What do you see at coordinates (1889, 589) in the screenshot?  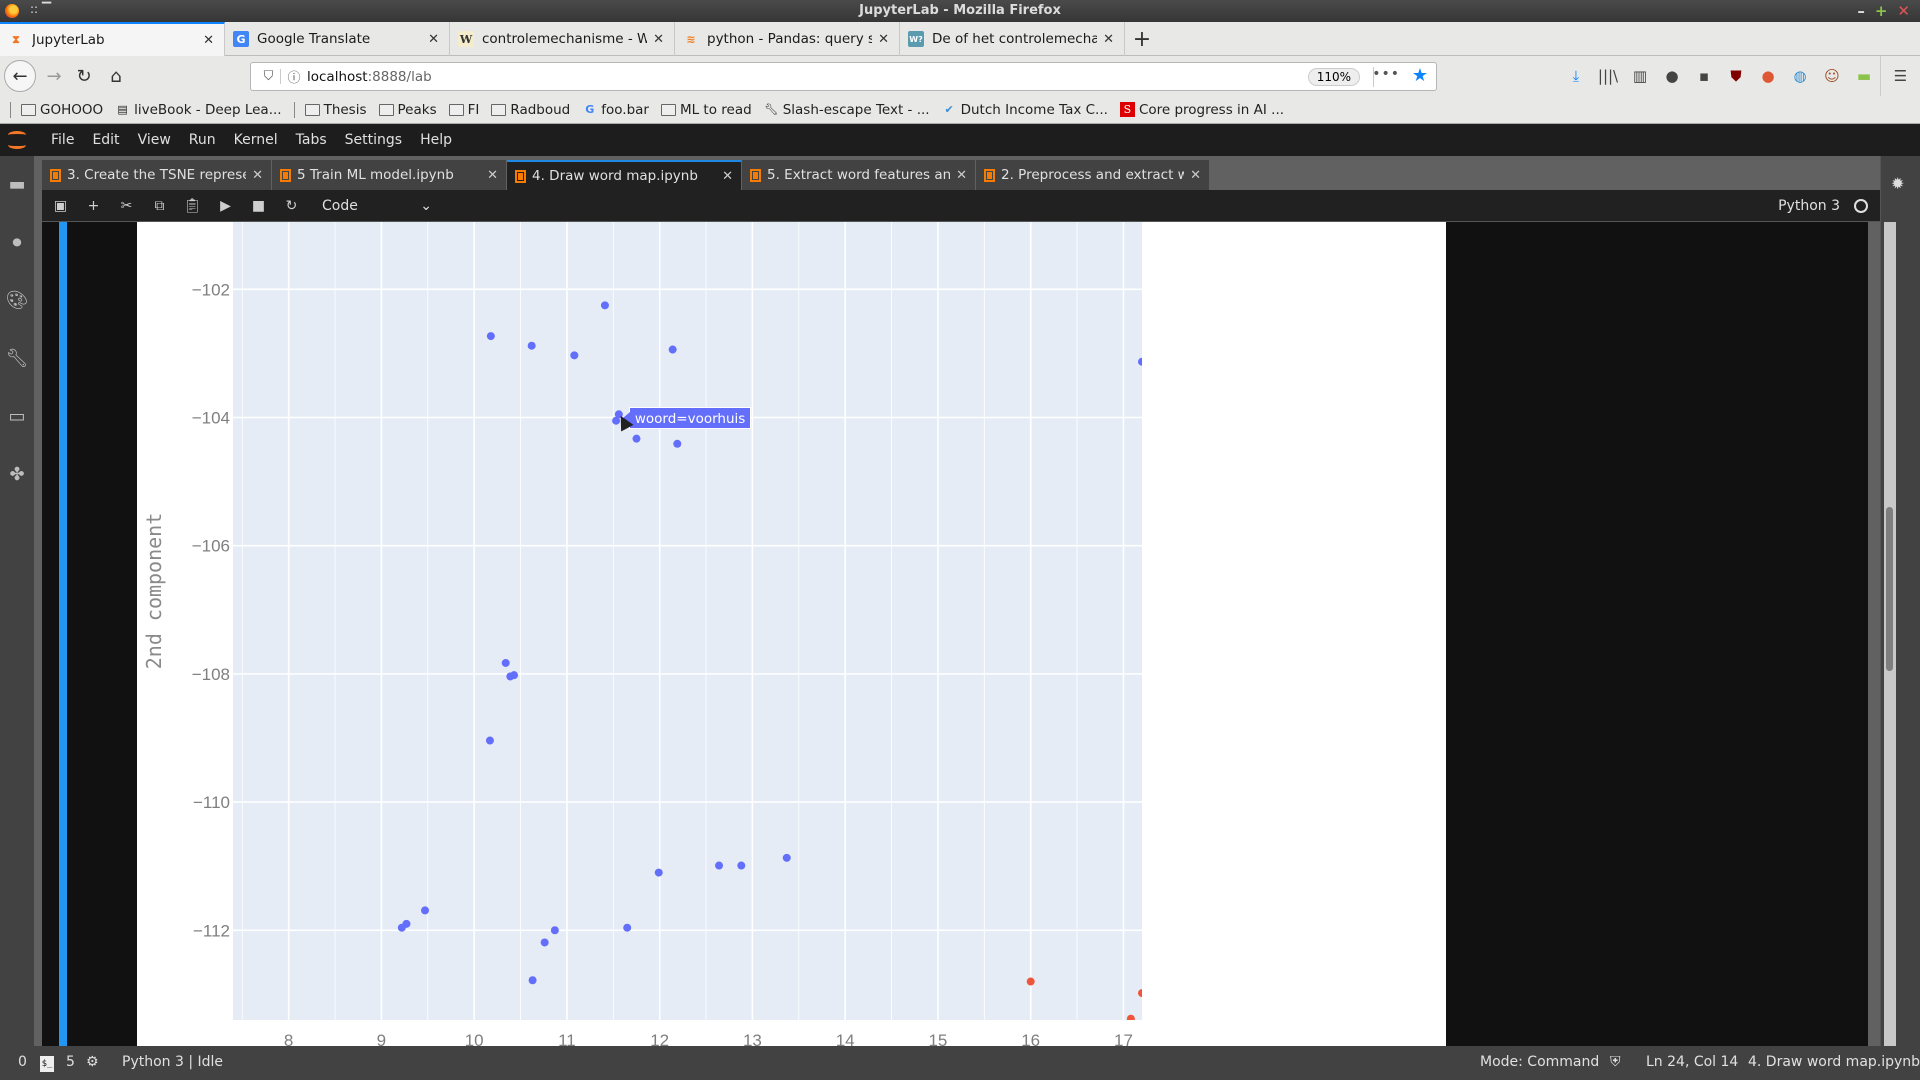 I see `scrollbar-thumb` at bounding box center [1889, 589].